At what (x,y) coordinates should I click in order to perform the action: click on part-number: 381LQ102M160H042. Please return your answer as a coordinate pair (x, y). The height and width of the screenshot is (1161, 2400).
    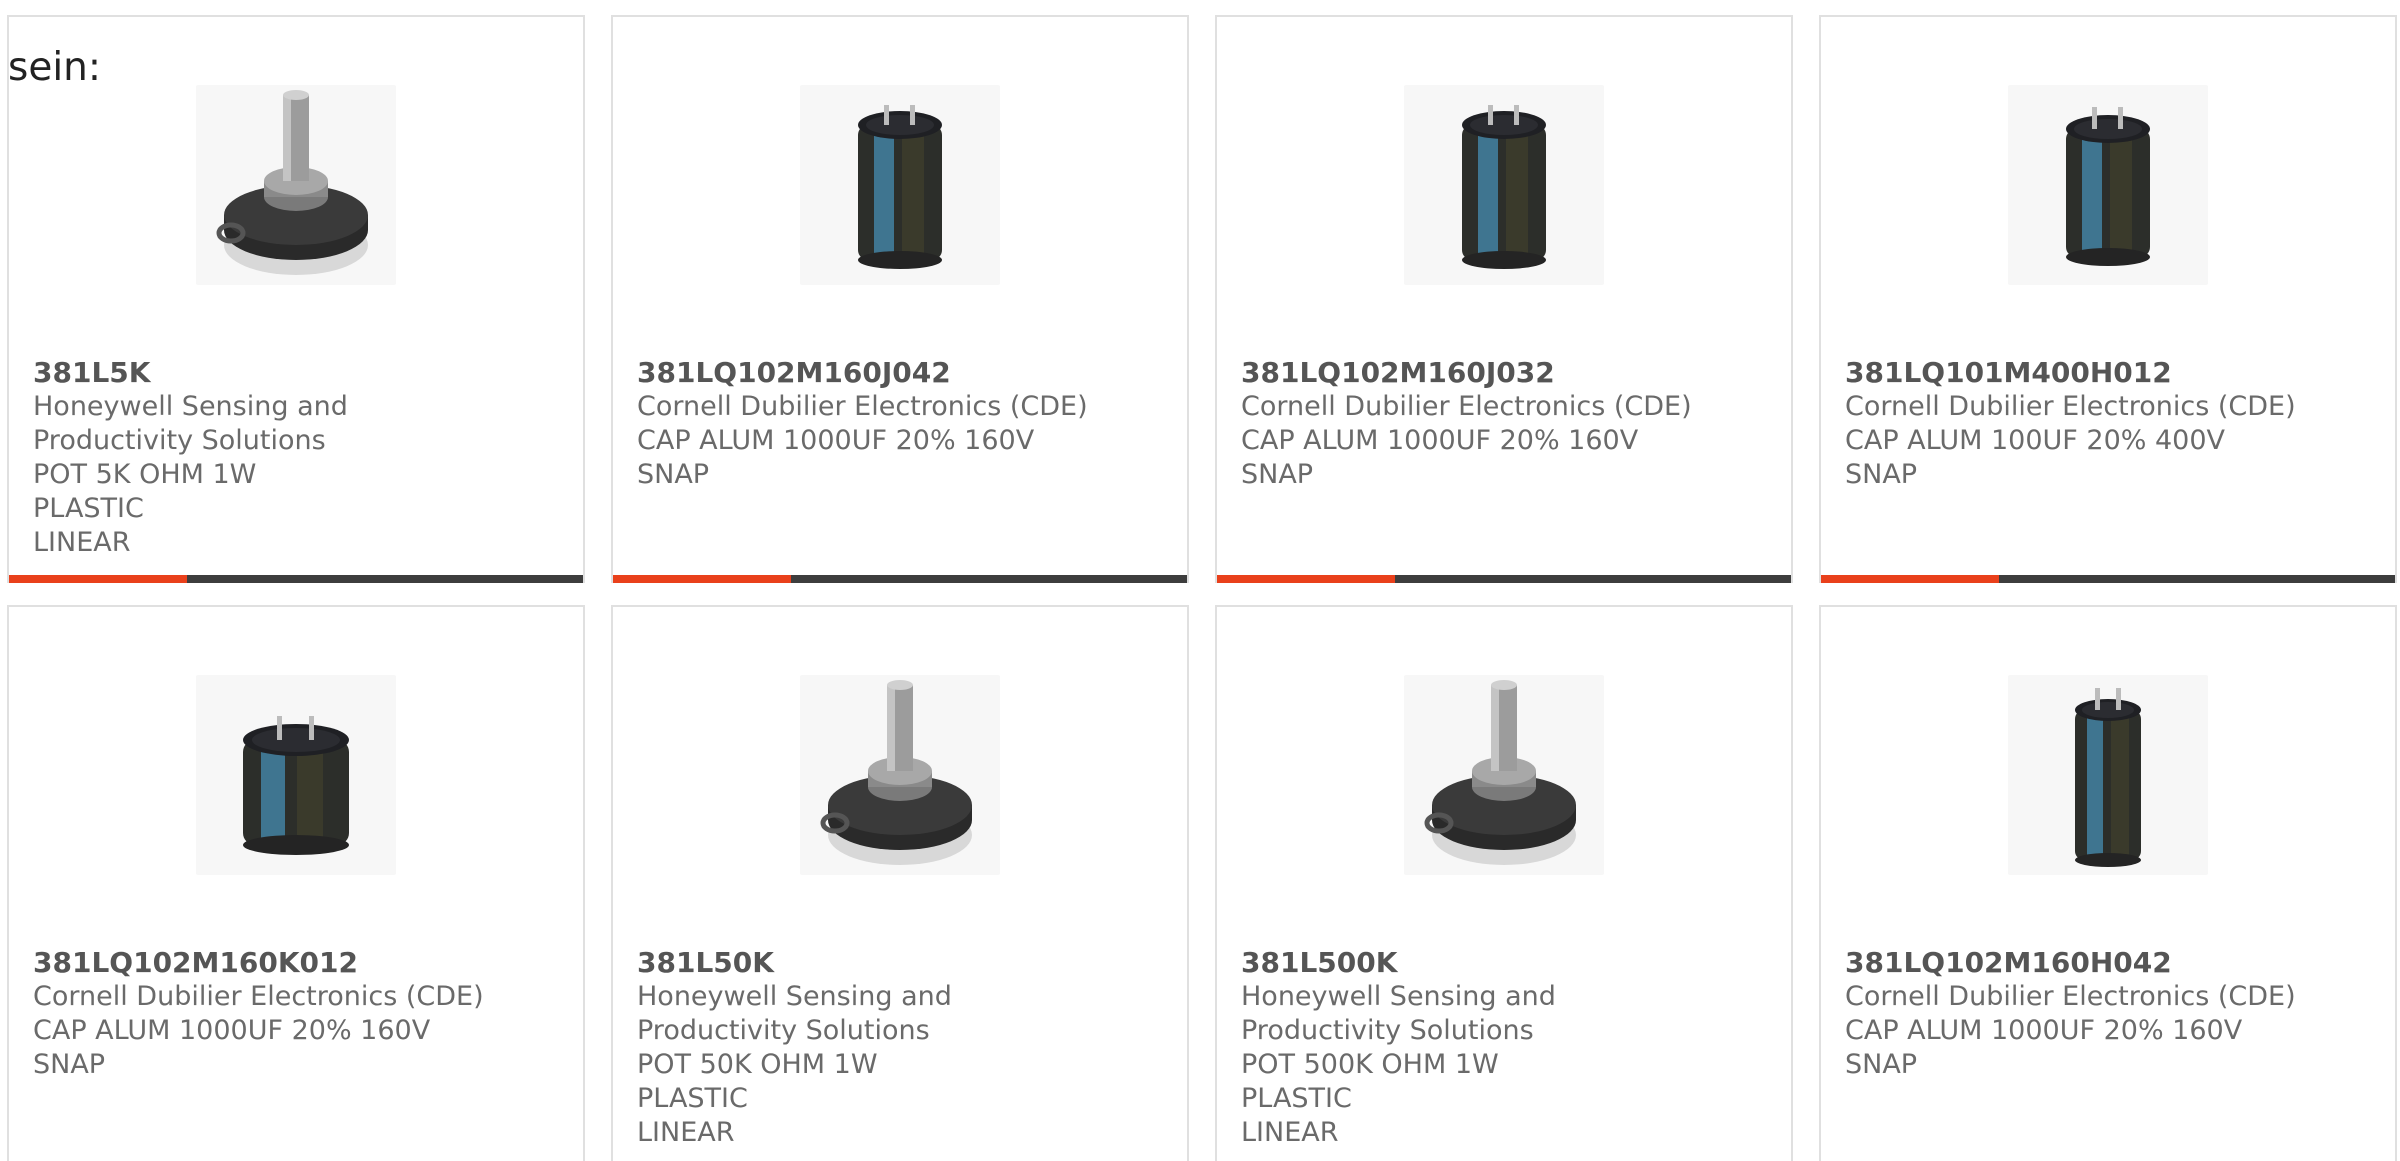
    Looking at the image, I should click on (2008, 962).